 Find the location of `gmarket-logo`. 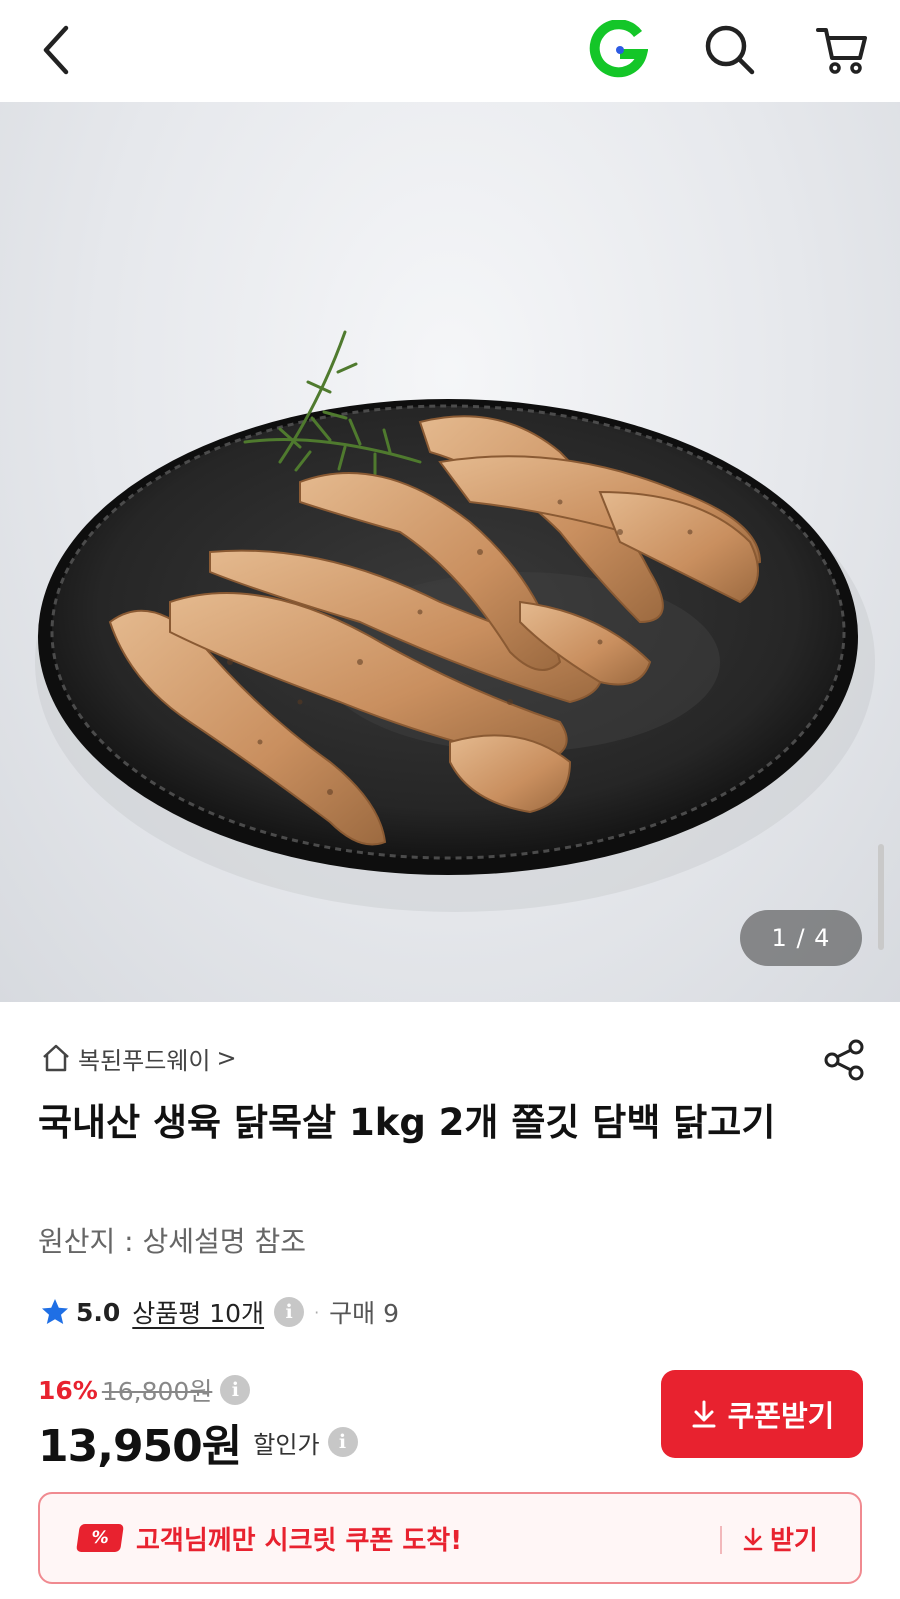

gmarket-logo is located at coordinates (618, 50).